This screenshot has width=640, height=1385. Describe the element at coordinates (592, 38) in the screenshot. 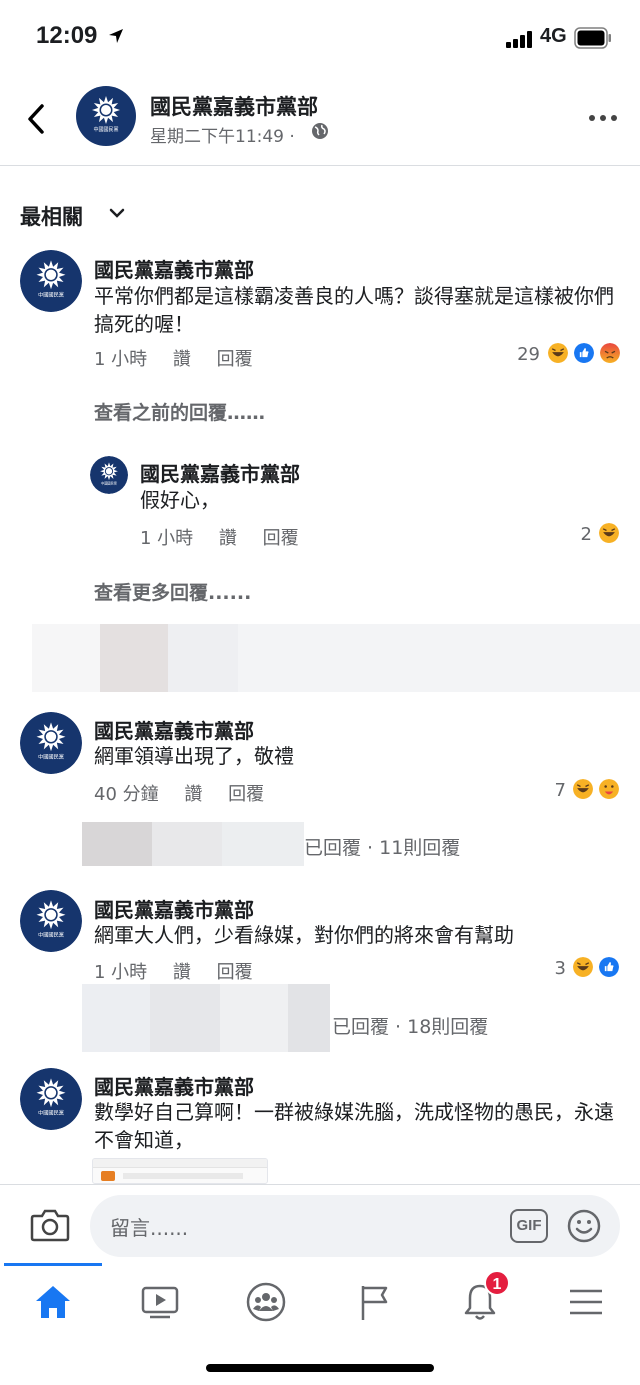

I see `battery-icon` at that location.